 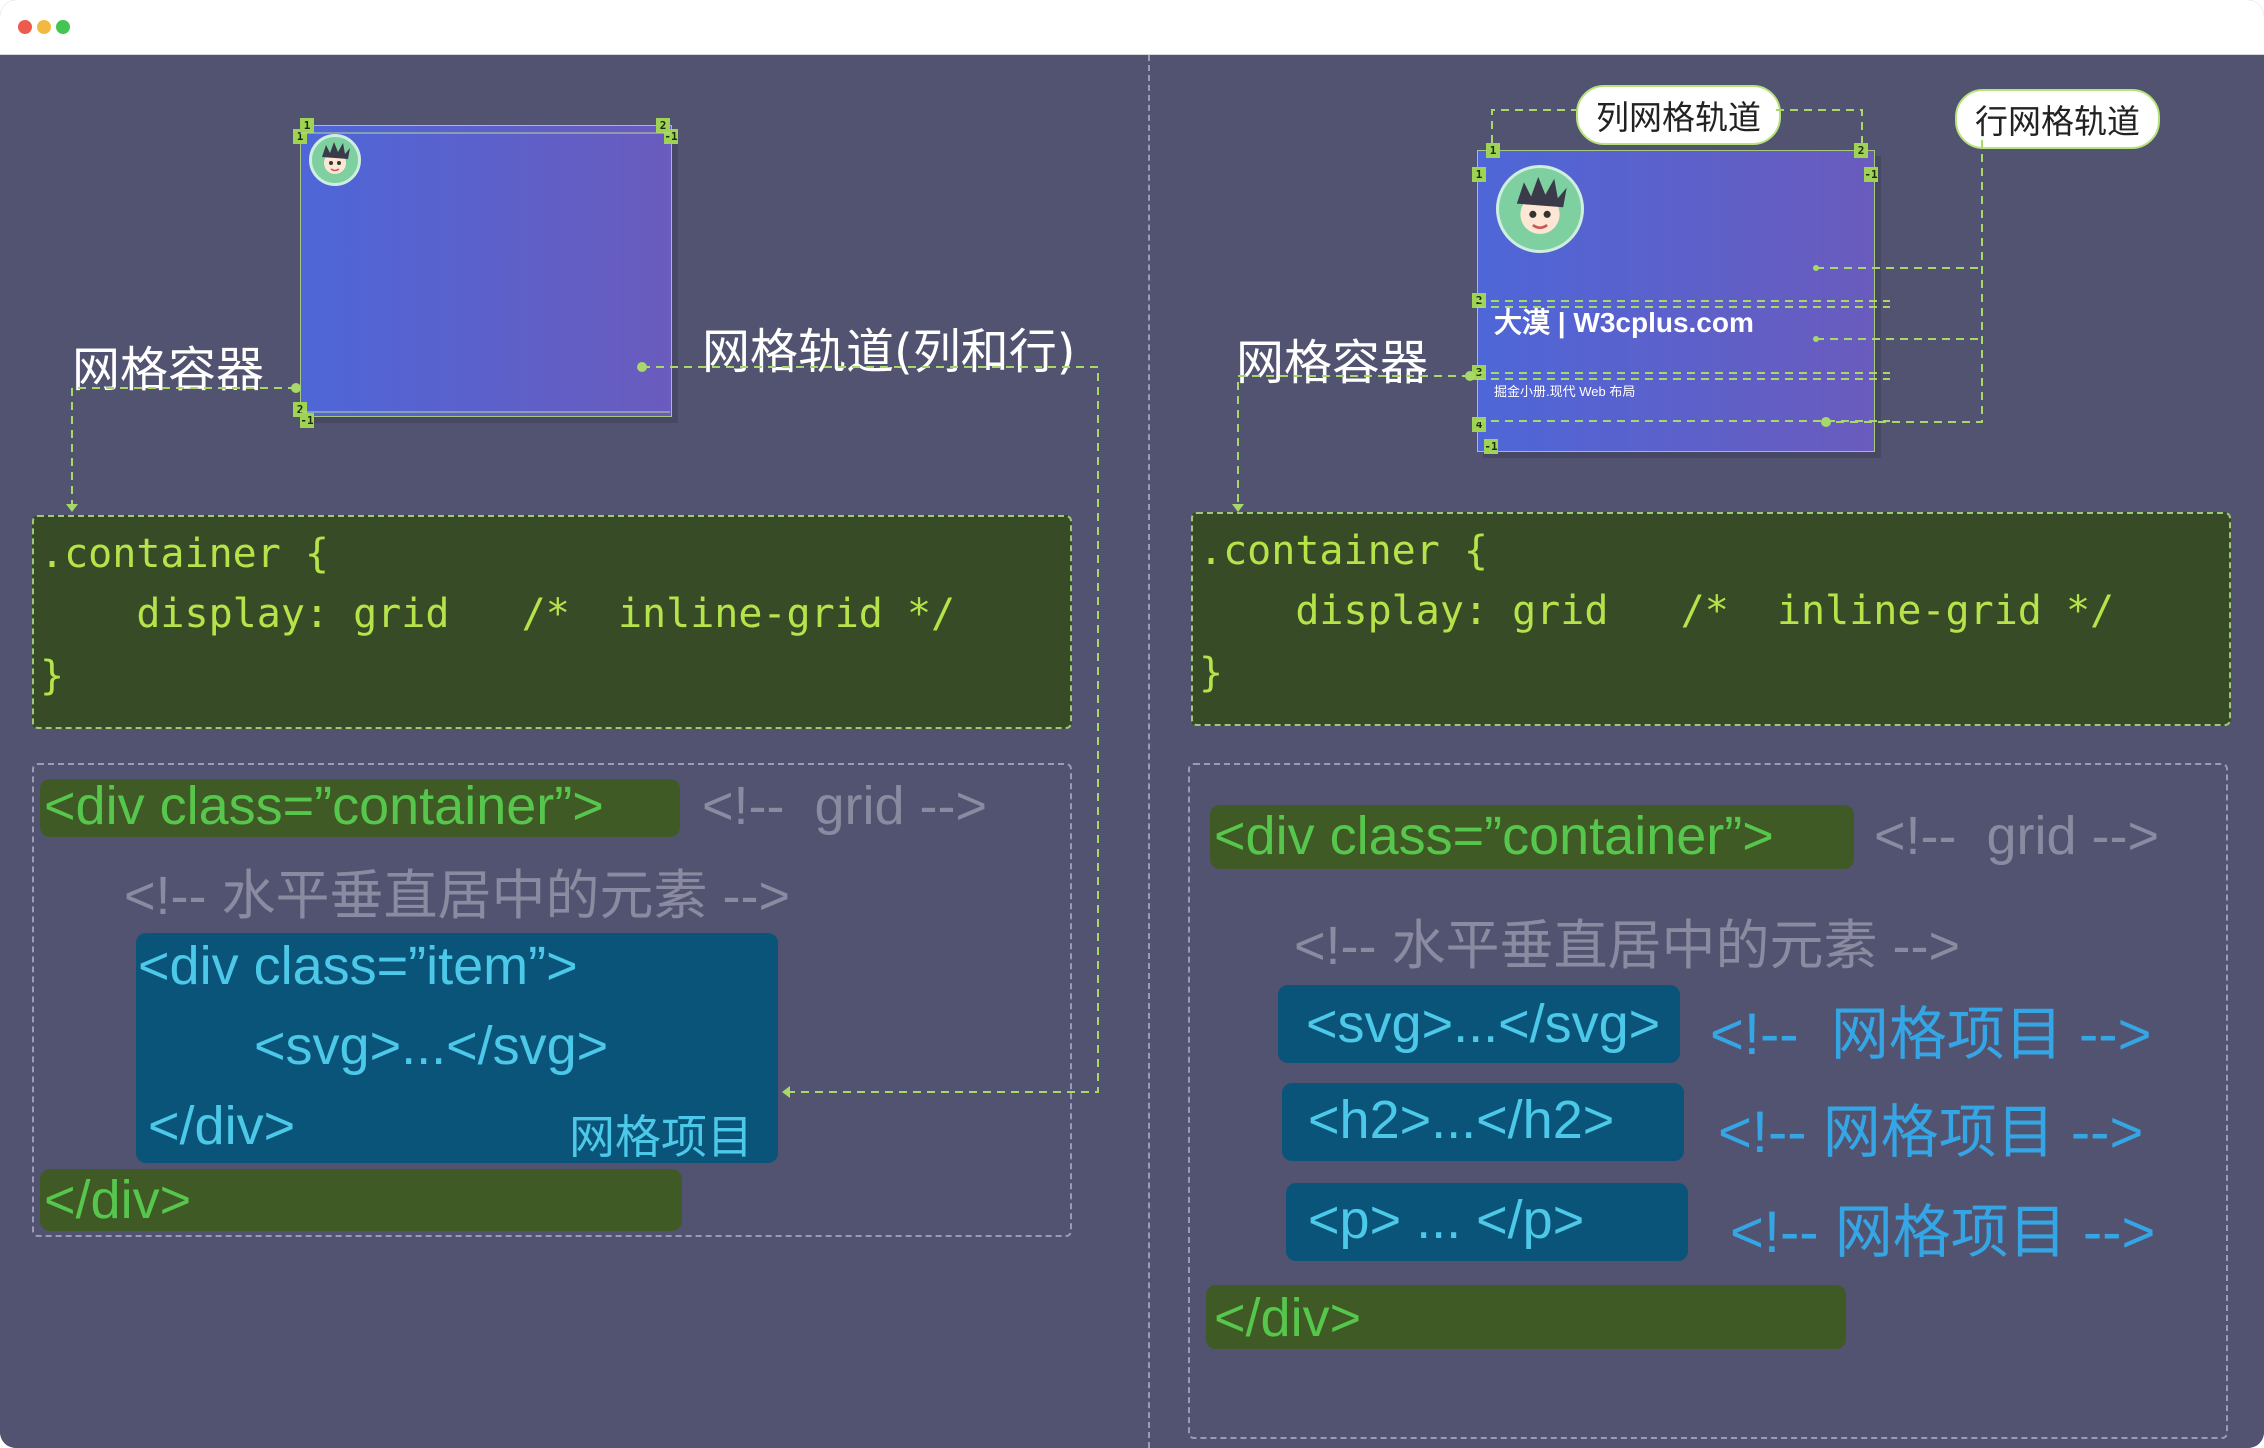 What do you see at coordinates (183, 448) in the screenshot?
I see `container-connector` at bounding box center [183, 448].